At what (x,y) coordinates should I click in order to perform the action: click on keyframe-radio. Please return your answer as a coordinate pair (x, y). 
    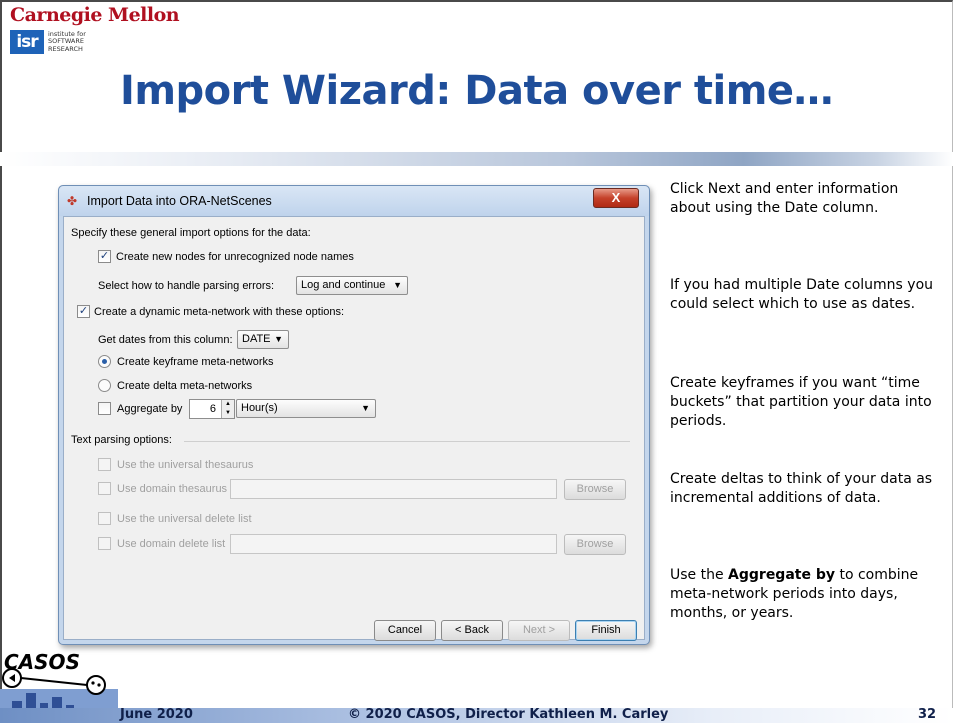
    Looking at the image, I should click on (104, 361).